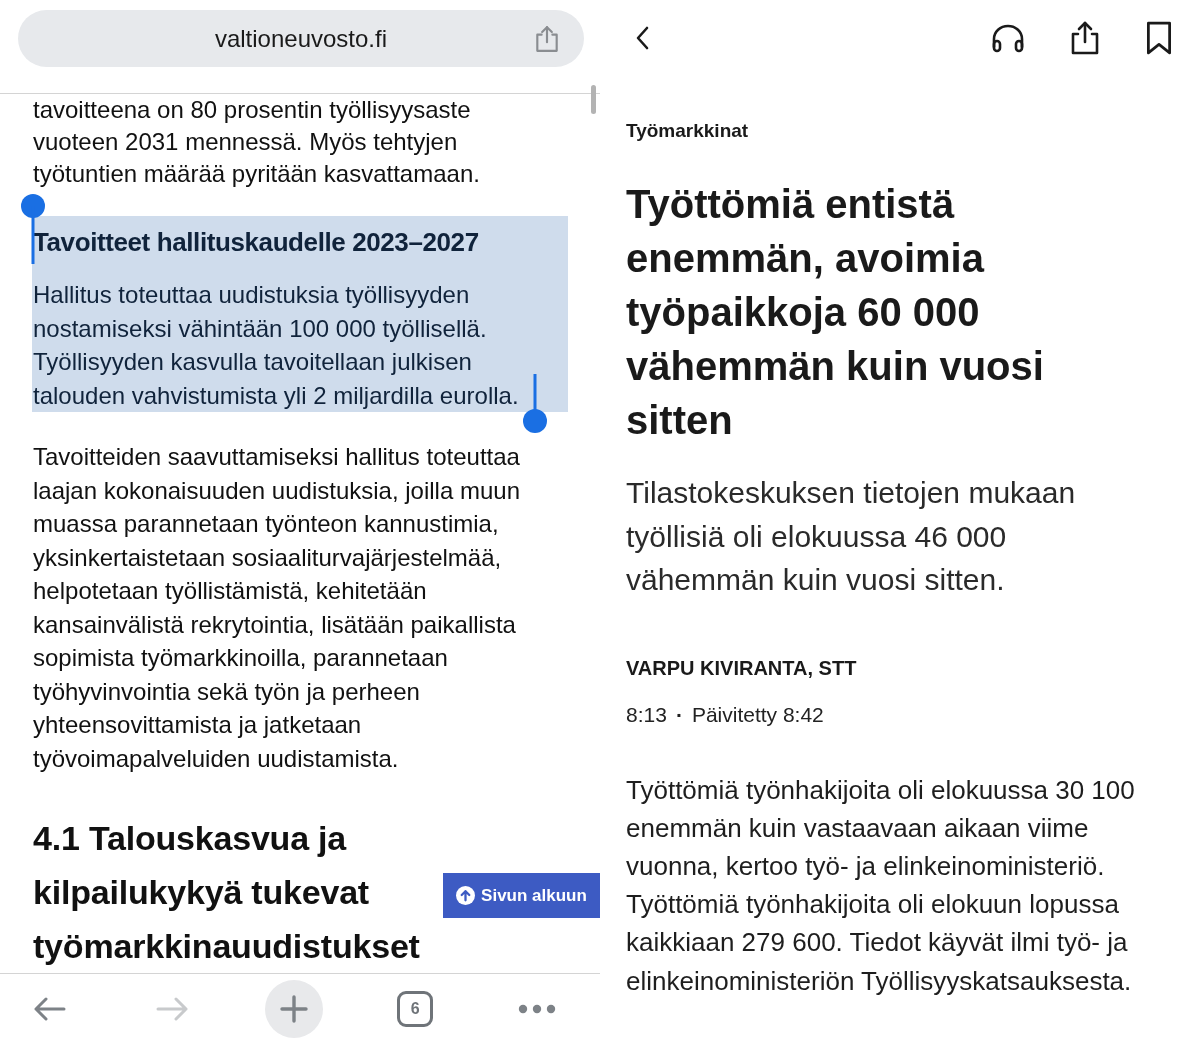 This screenshot has height=1038, width=1200. I want to click on plus-icon, so click(293, 1009).